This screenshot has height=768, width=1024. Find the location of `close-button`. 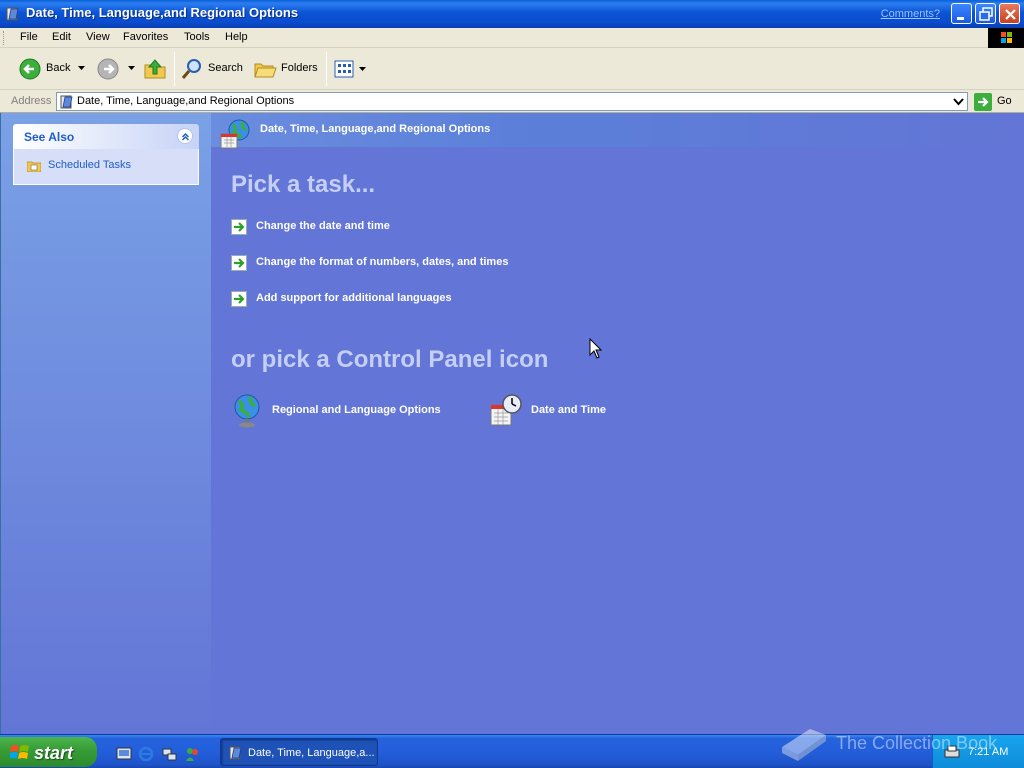

close-button is located at coordinates (1009, 13).